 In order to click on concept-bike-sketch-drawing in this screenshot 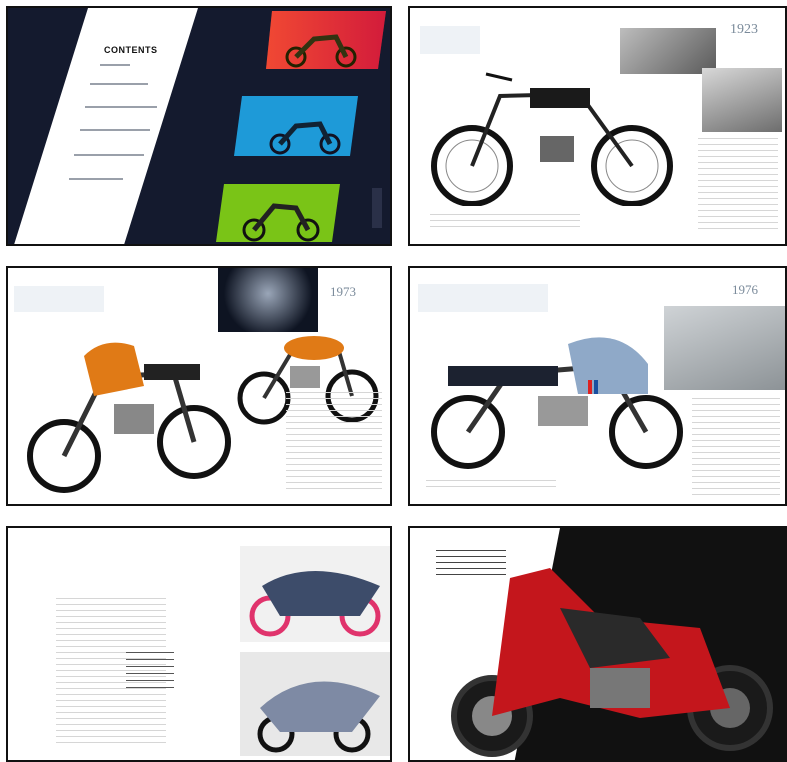, I will do `click(318, 717)`.